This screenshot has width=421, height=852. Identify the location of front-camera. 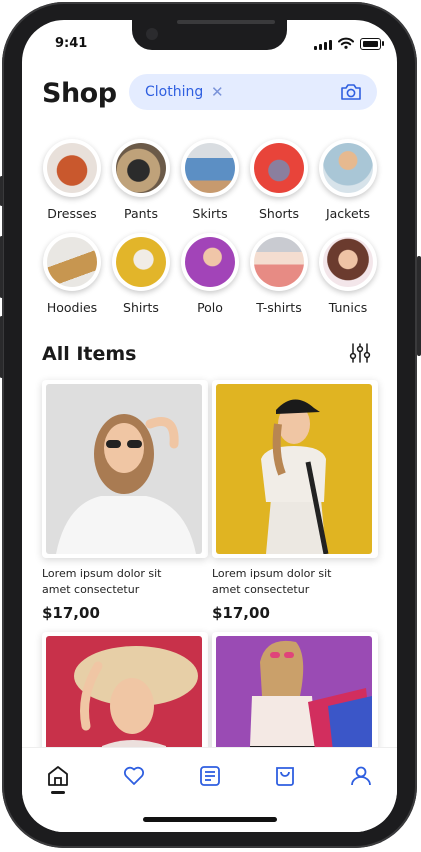
(152, 34).